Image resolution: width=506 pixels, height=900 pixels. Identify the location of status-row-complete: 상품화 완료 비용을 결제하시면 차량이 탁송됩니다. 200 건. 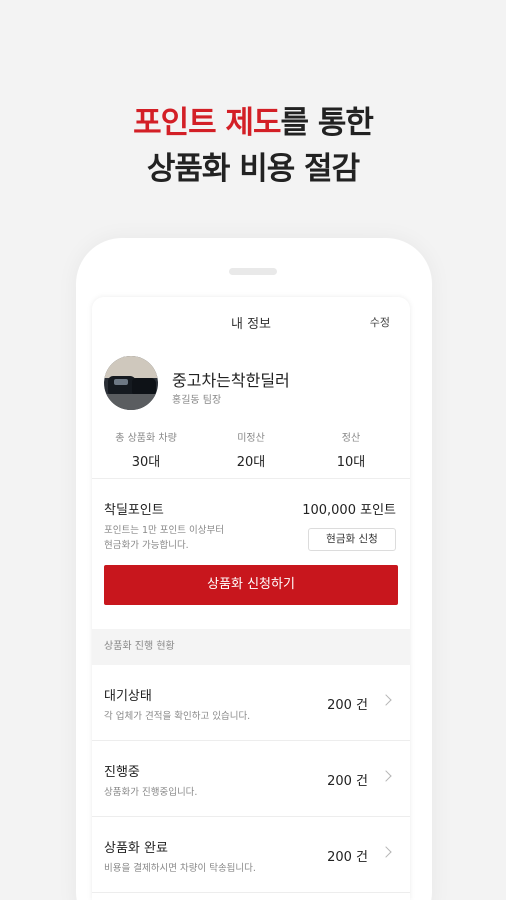
(251, 855).